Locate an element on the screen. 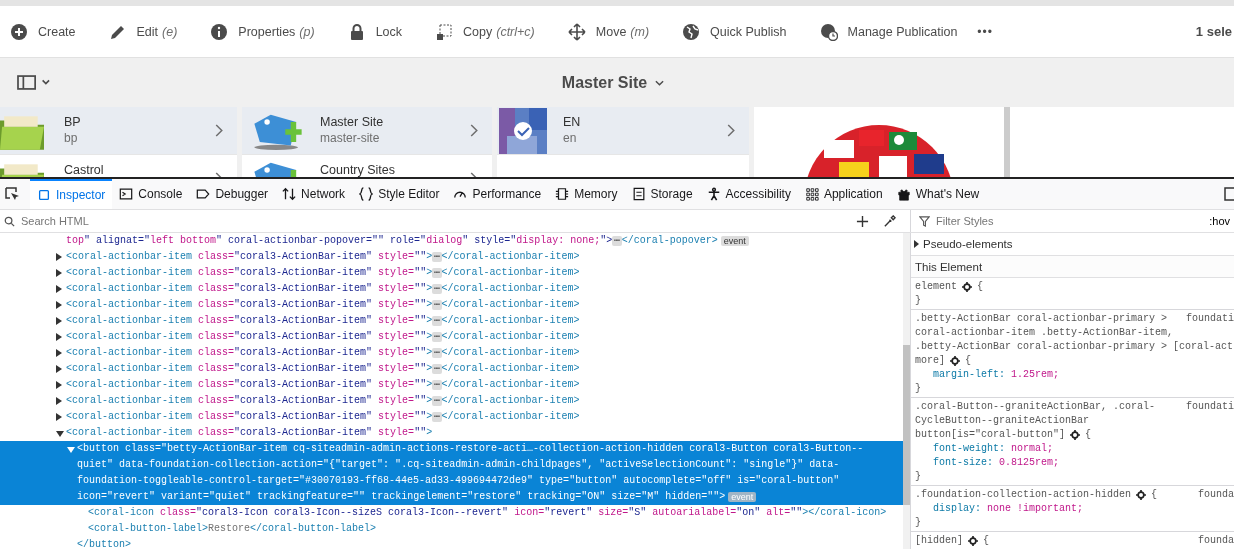 The height and width of the screenshot is (549, 1234). column-item: EN en is located at coordinates (623, 131).